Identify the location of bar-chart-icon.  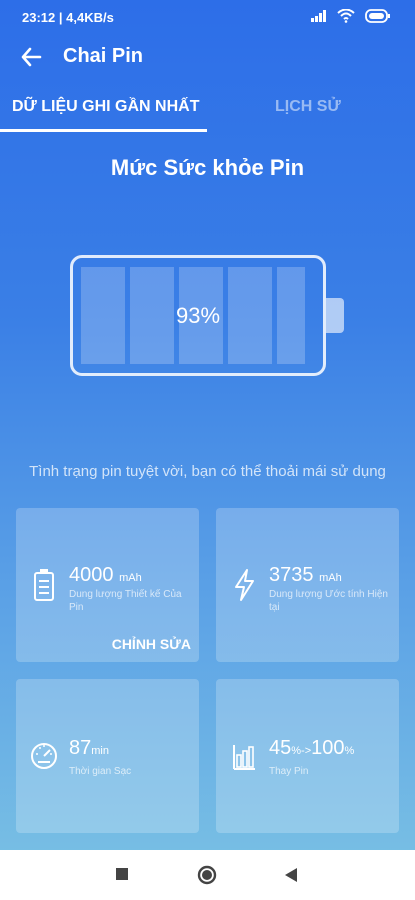
(244, 757).